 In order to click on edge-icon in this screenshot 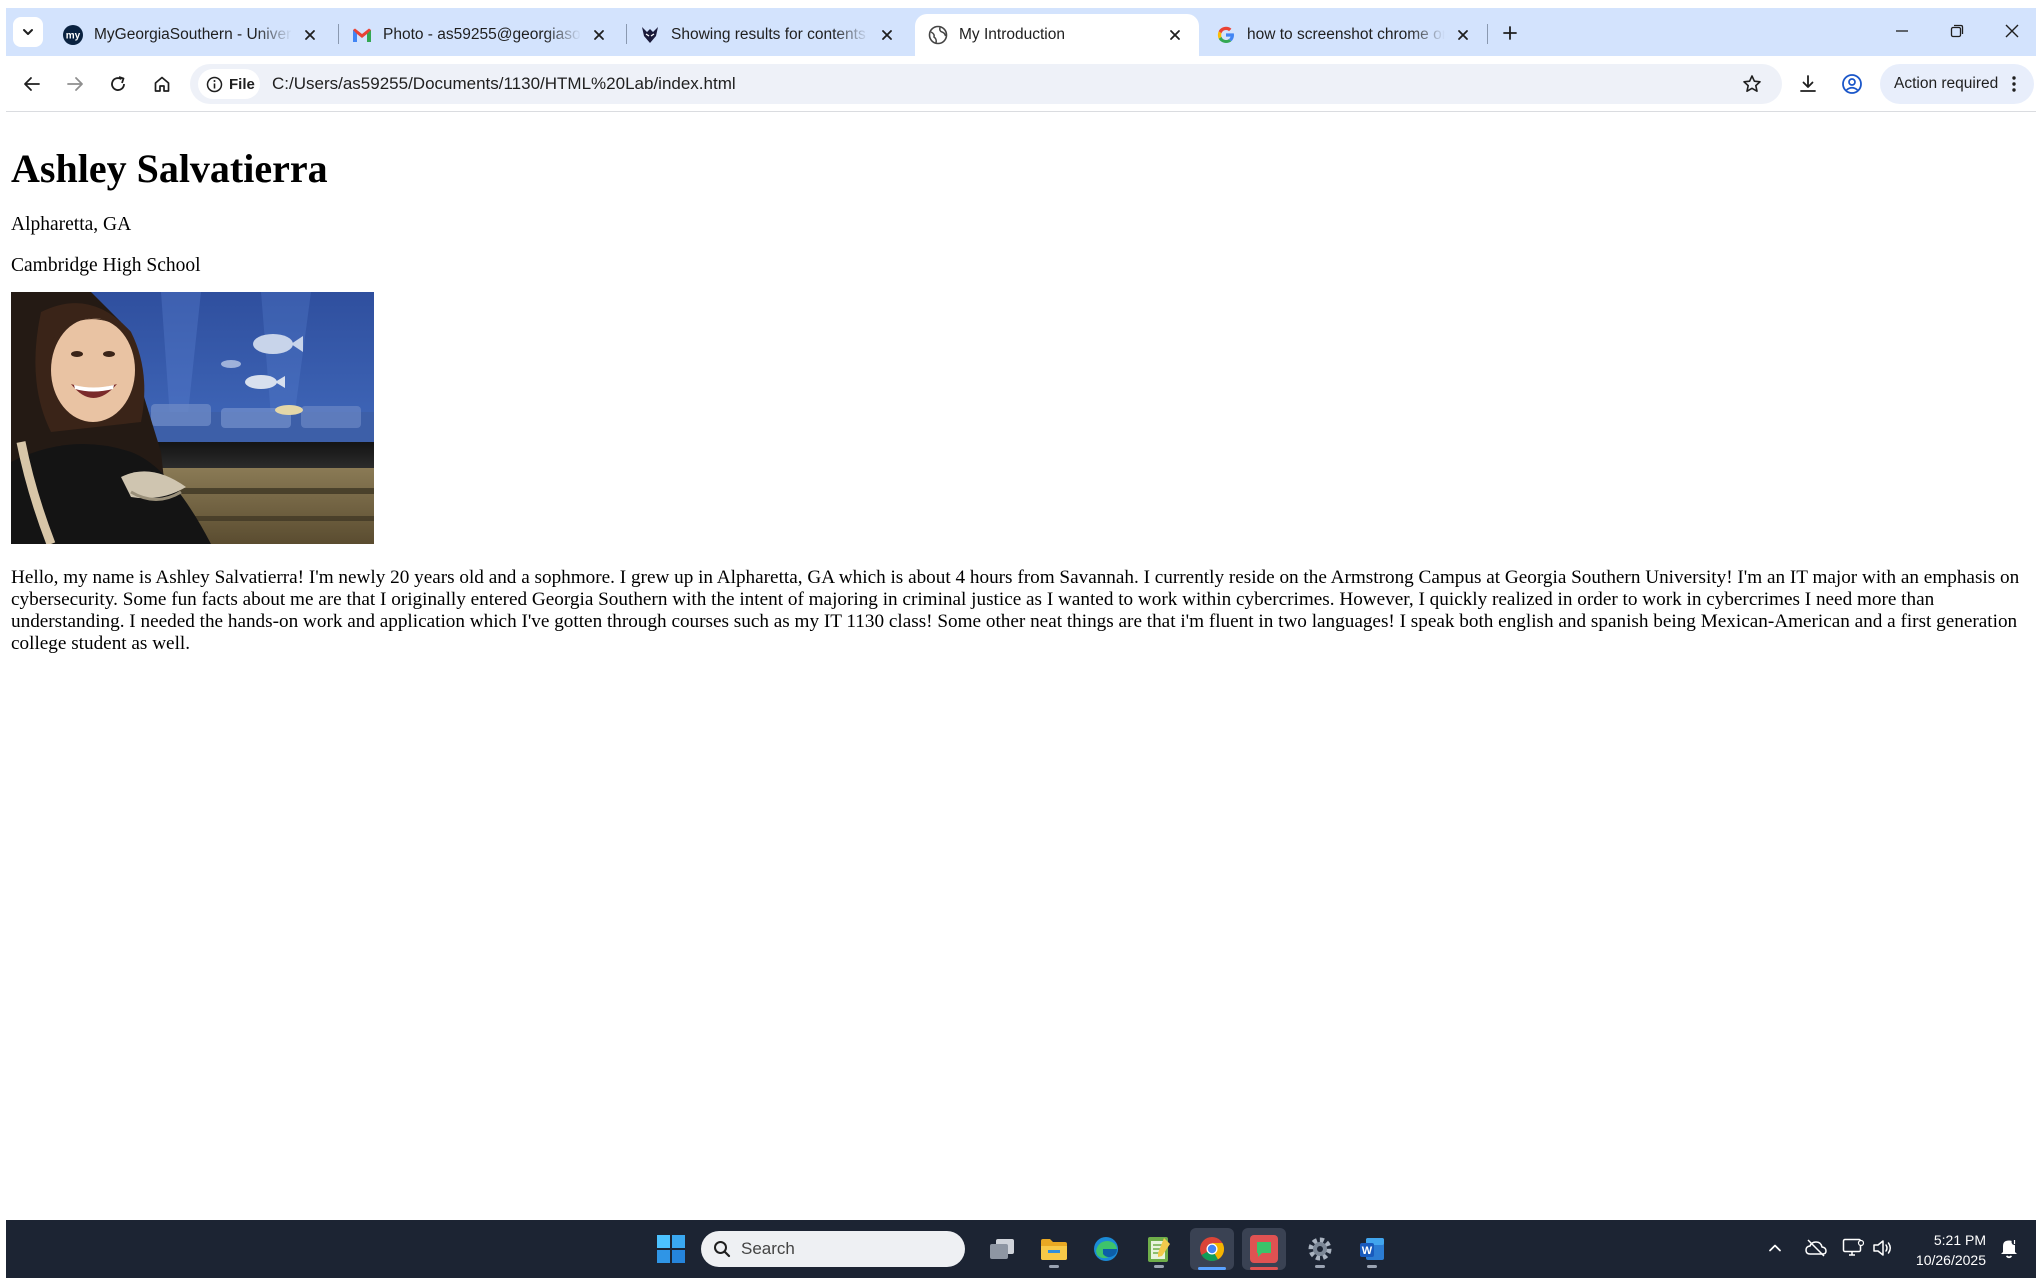, I will do `click(1106, 1249)`.